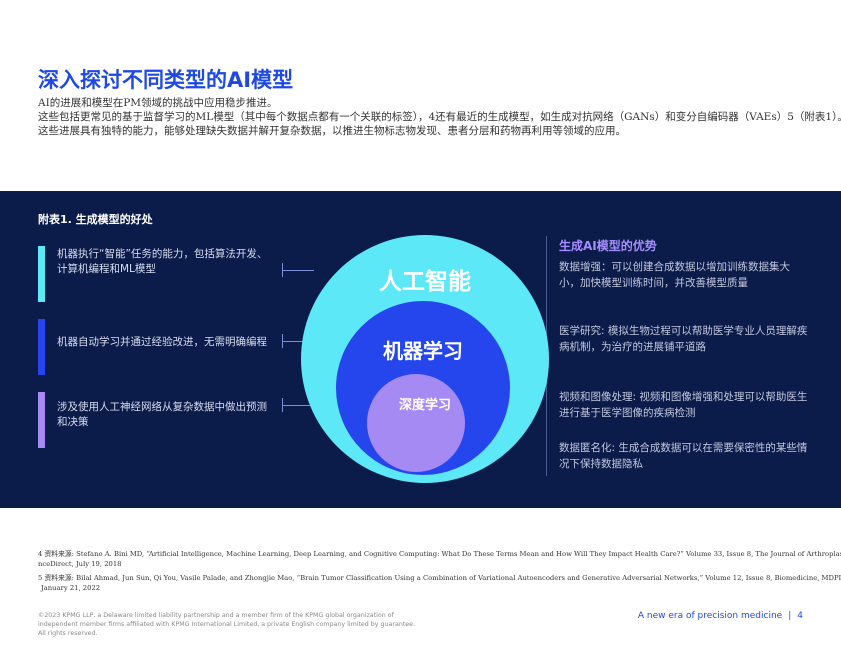 The width and height of the screenshot is (841, 650). What do you see at coordinates (683, 339) in the screenshot?
I see `advantage-item: 医学研究: 模拟生物过程可以帮助医学专业人员理解疾病机制，为治疗的进展铺平道路` at bounding box center [683, 339].